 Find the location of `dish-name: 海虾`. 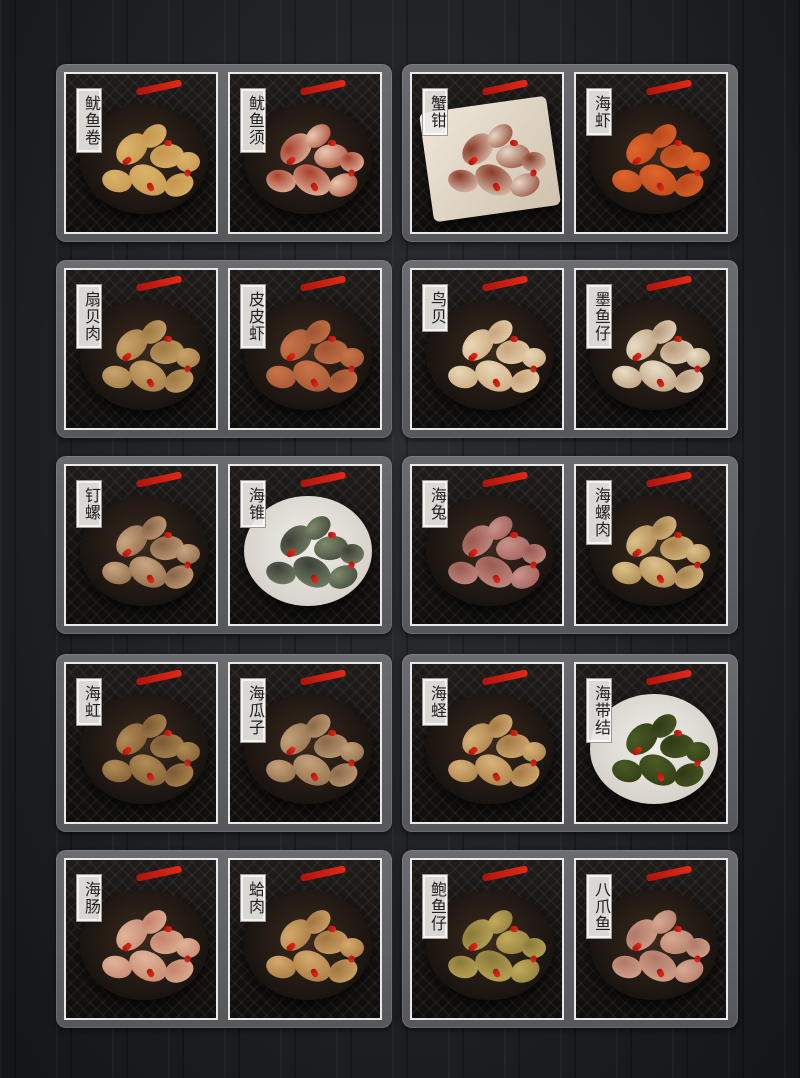

dish-name: 海虾 is located at coordinates (599, 112).